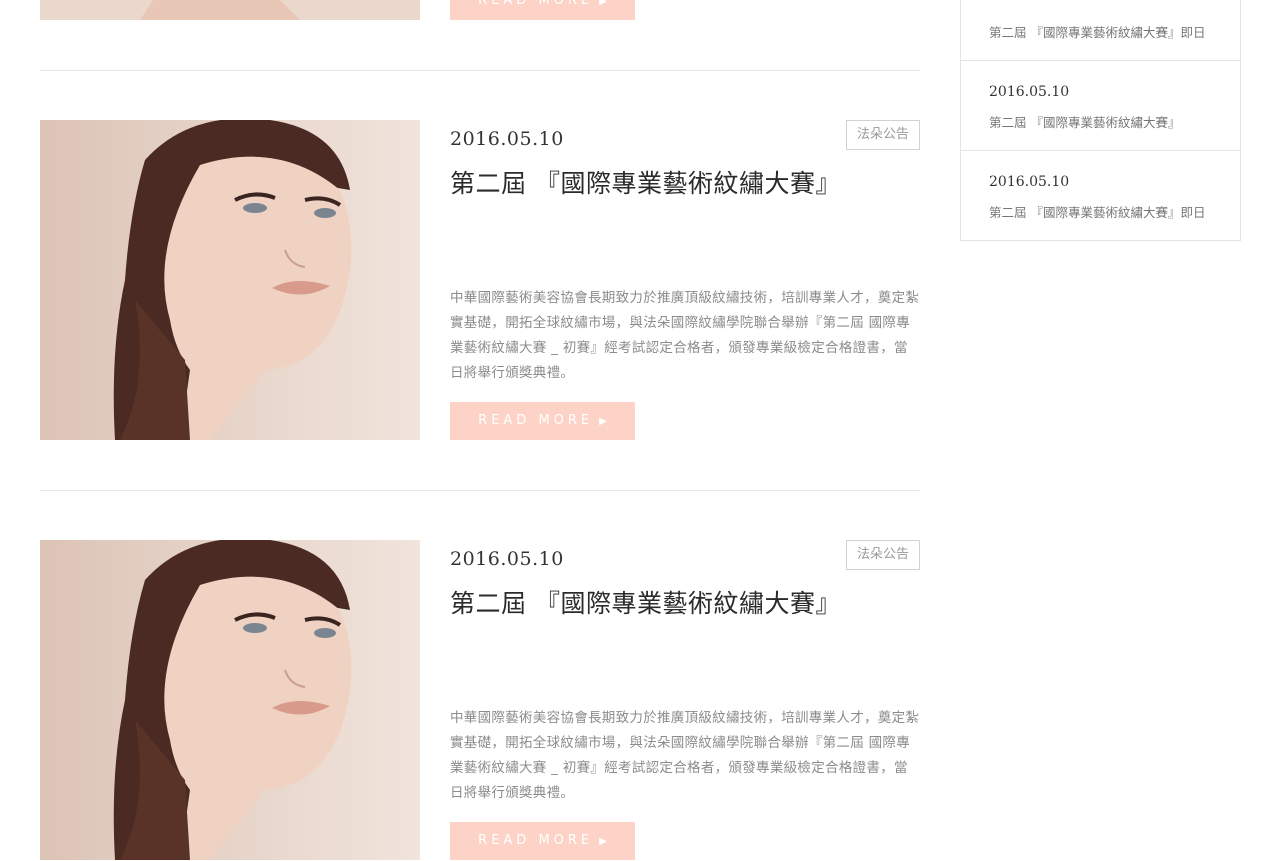  Describe the element at coordinates (685, 10) in the screenshot. I see `post-content: READ MORE ▶` at that location.